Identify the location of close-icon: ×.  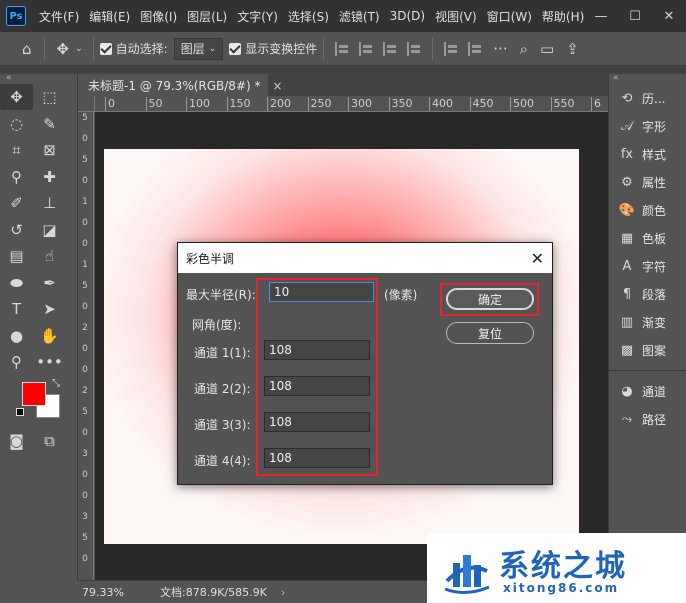
(277, 86).